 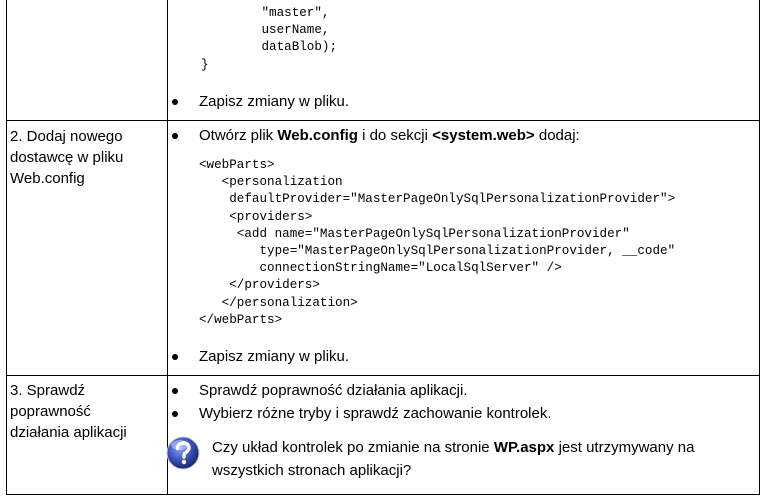 What do you see at coordinates (269, 39) in the screenshot?
I see `code-block: "master", userName, dataBlob); }` at bounding box center [269, 39].